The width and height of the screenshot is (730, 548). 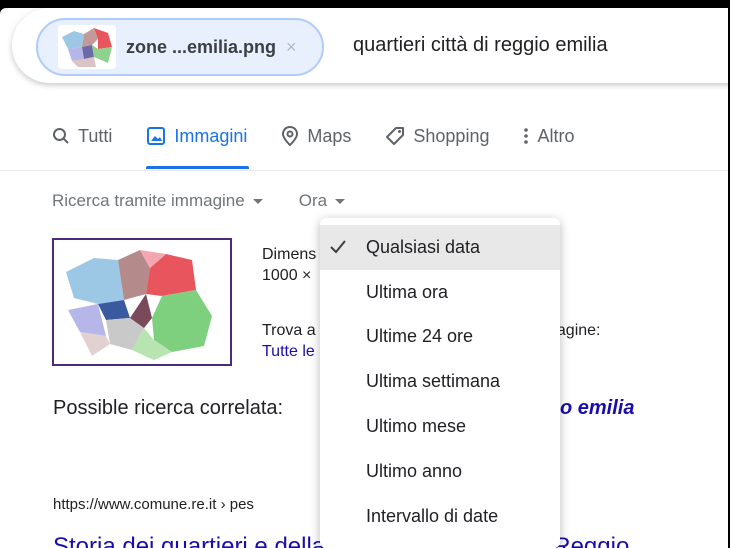 I want to click on find-other-sizes-label: Trova a, so click(x=289, y=330).